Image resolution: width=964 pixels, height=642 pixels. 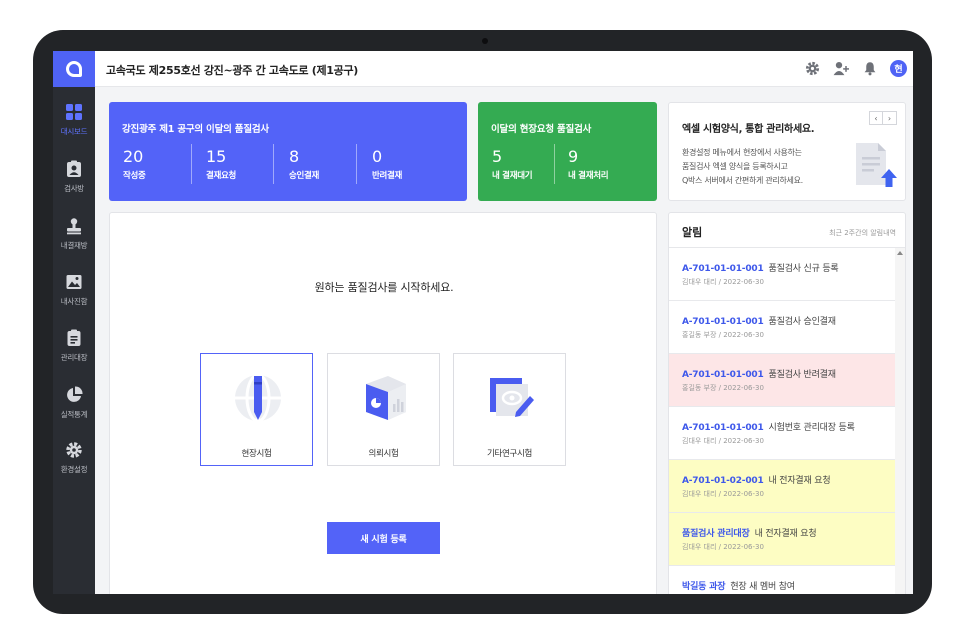 What do you see at coordinates (74, 407) in the screenshot?
I see `sidebar-item-statistics: 실적통계` at bounding box center [74, 407].